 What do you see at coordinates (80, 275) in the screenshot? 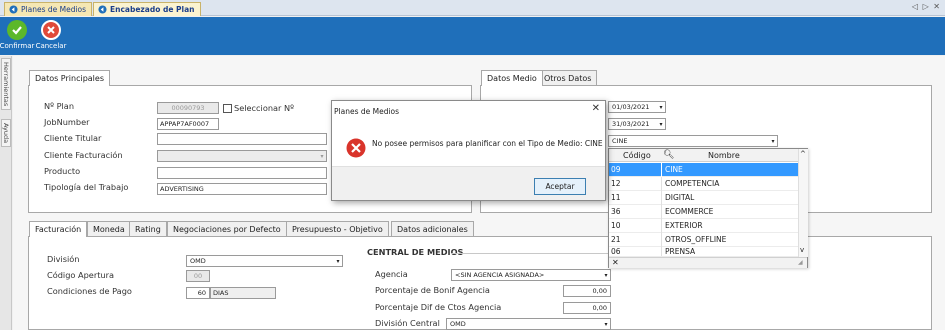
I see `codigo-apertura-label: Código Apertura` at bounding box center [80, 275].